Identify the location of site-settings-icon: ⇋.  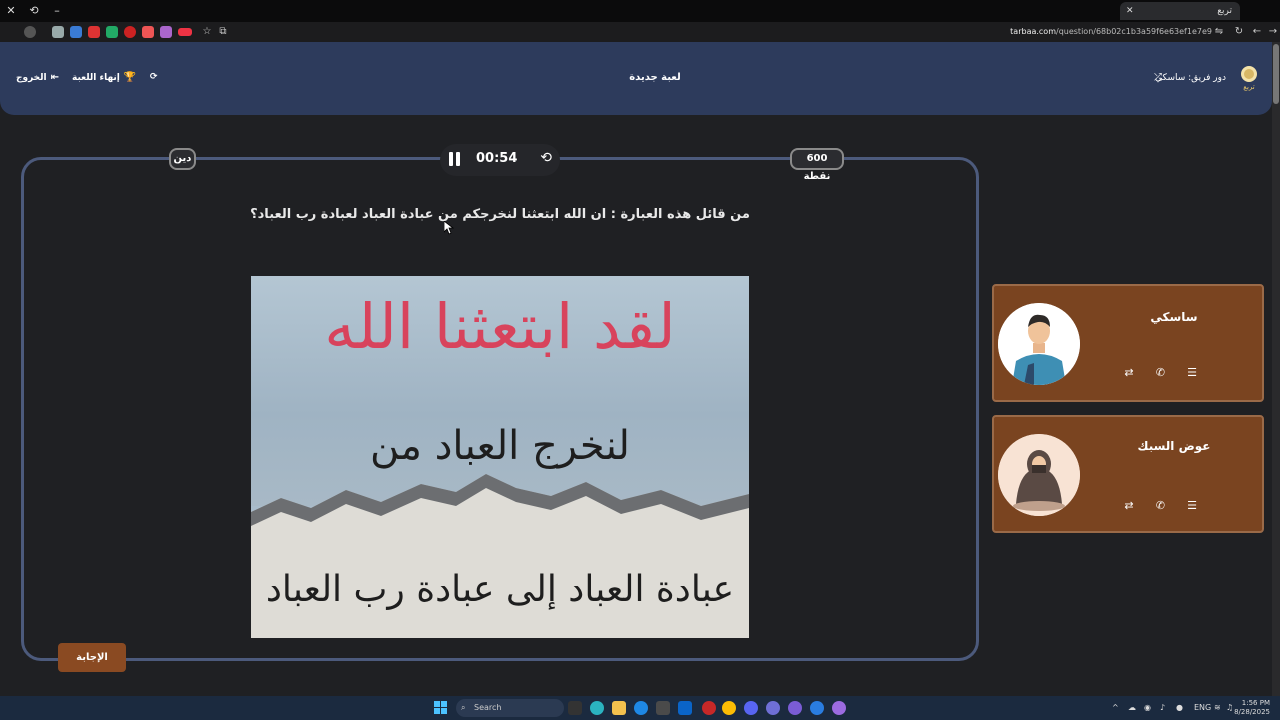
(1219, 32).